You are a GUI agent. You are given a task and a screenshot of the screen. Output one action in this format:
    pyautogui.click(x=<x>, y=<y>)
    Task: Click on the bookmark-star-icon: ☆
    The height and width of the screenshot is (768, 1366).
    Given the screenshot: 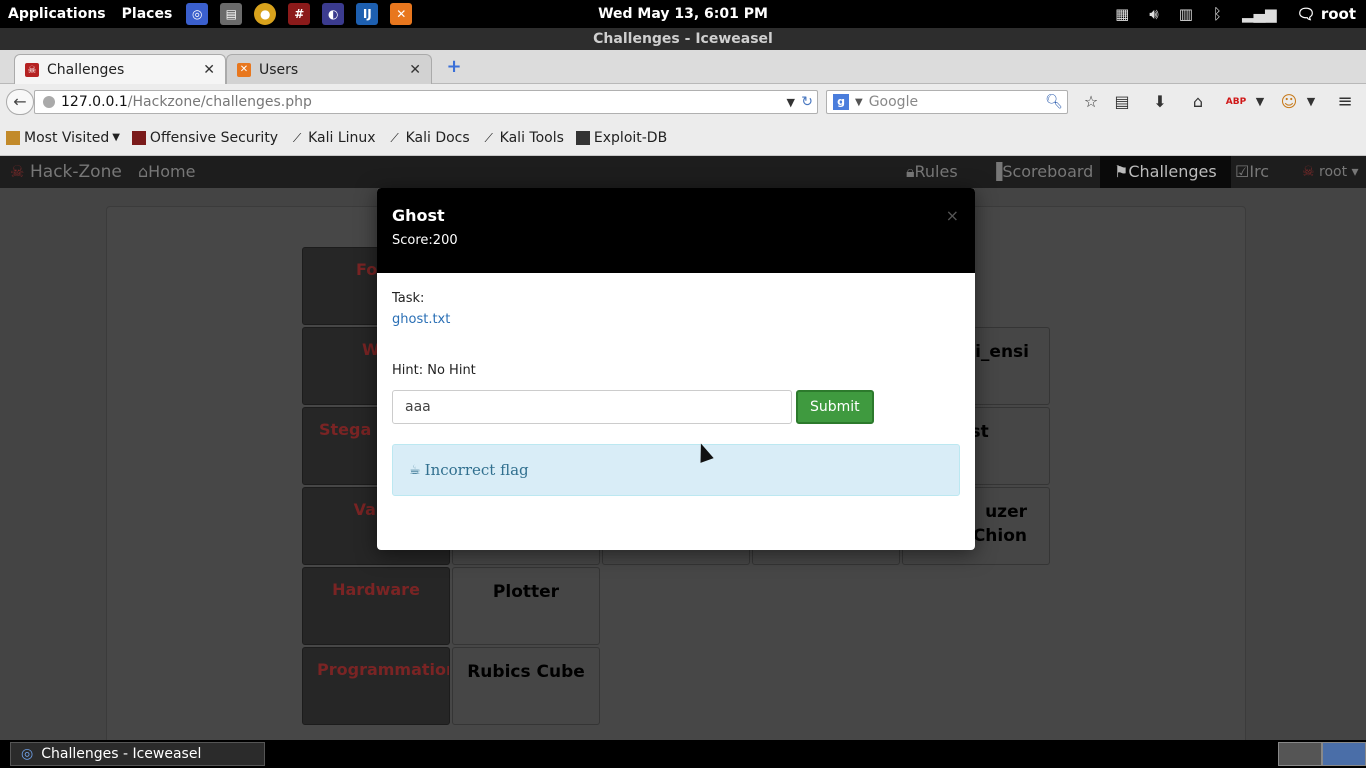 What is the action you would take?
    pyautogui.click(x=1091, y=102)
    